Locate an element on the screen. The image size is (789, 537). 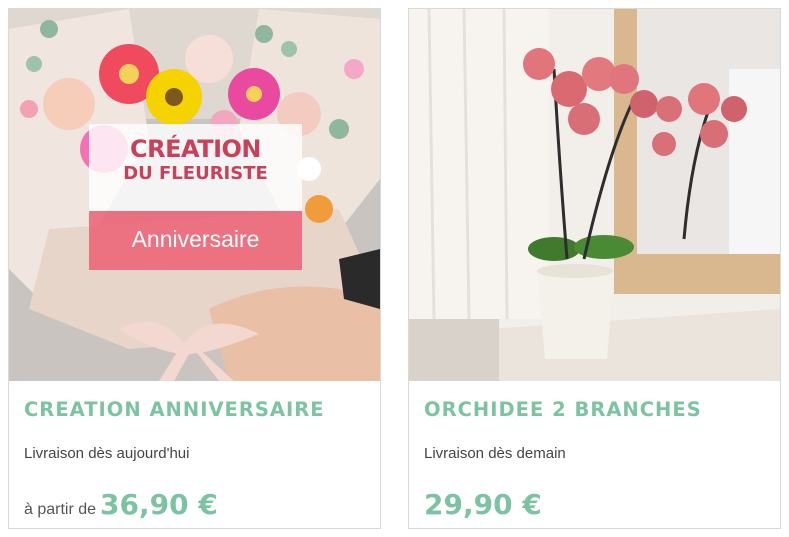
price-row: 29,90 € is located at coordinates (483, 504).